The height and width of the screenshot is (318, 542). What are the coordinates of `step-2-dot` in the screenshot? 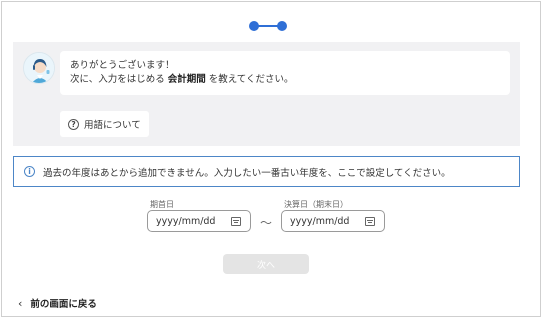 It's located at (282, 26).